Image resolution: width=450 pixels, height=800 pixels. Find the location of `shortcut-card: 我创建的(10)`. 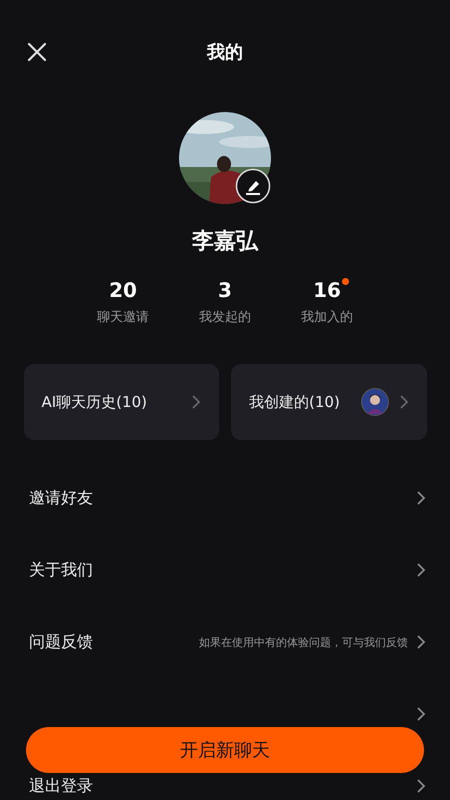

shortcut-card: 我创建的(10) is located at coordinates (328, 402).